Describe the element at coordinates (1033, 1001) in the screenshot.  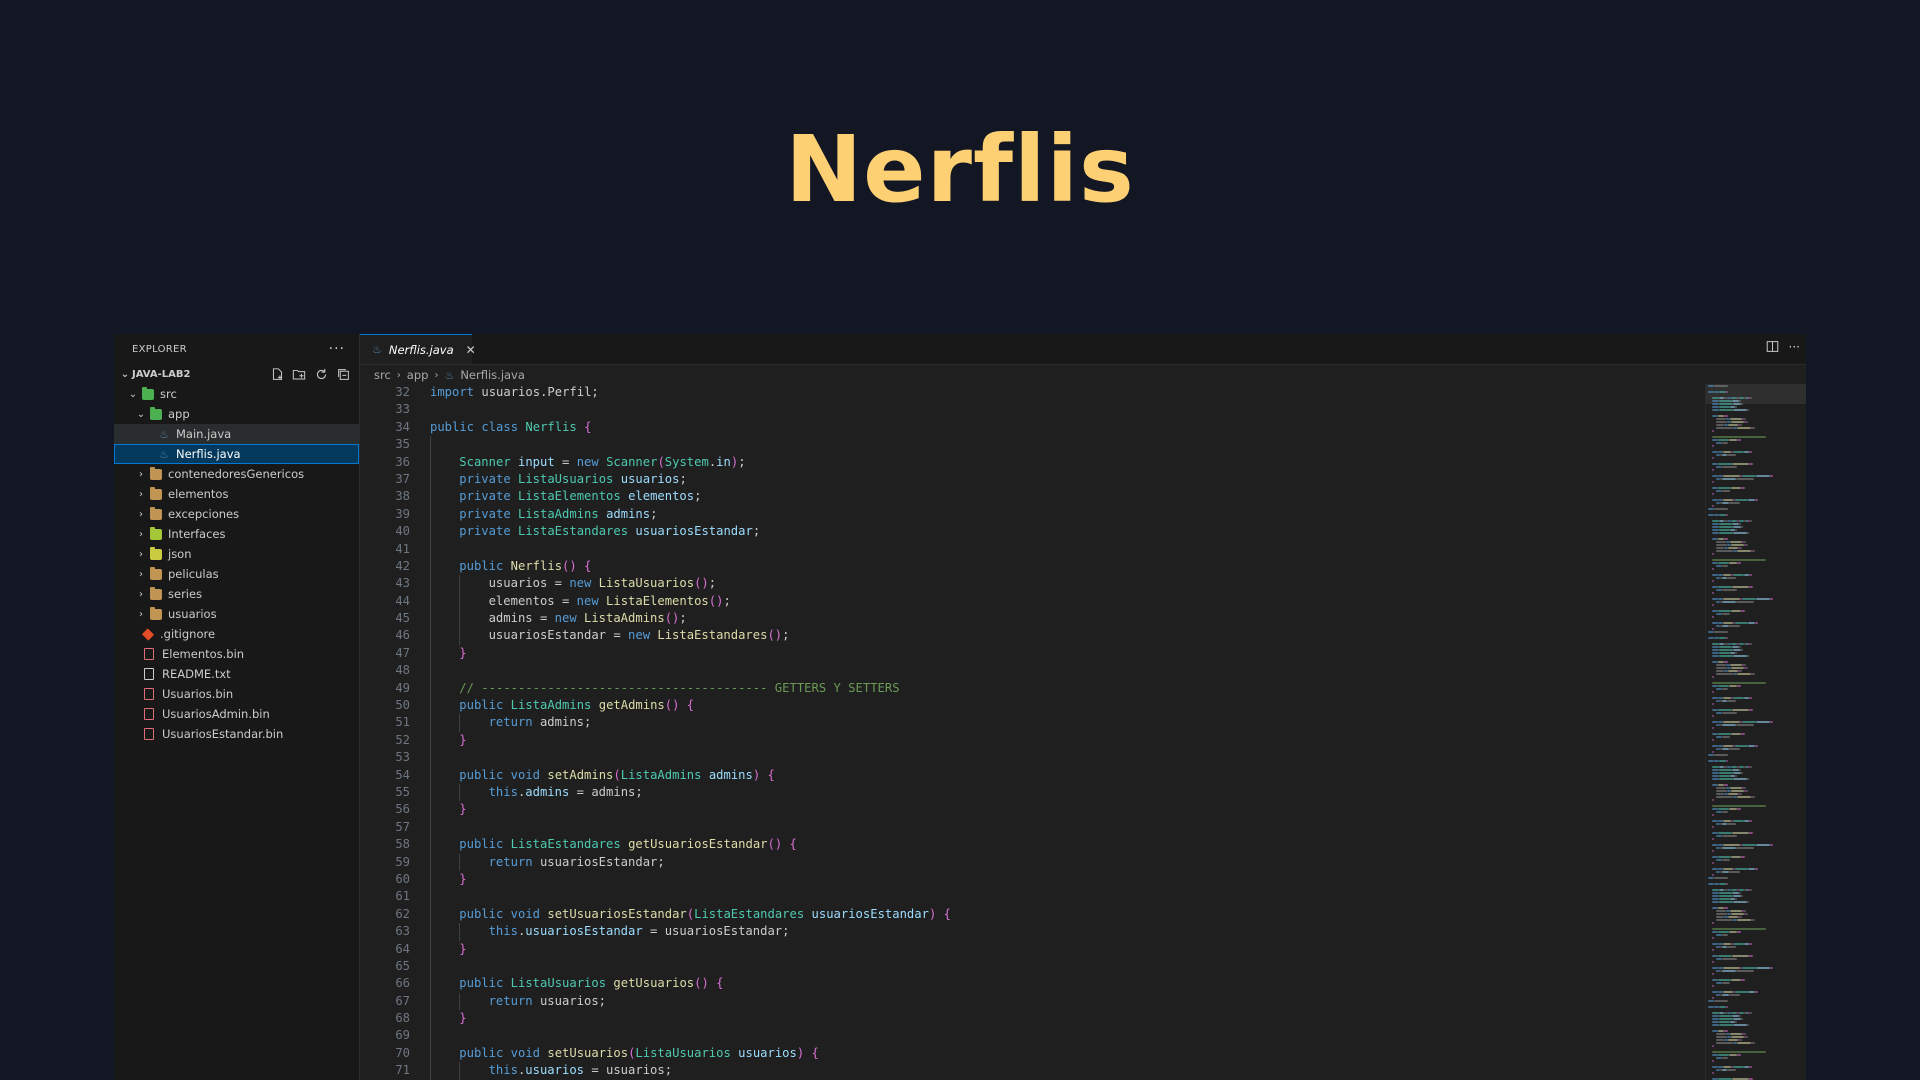
I see `code-line: 67 return usuarios;` at that location.